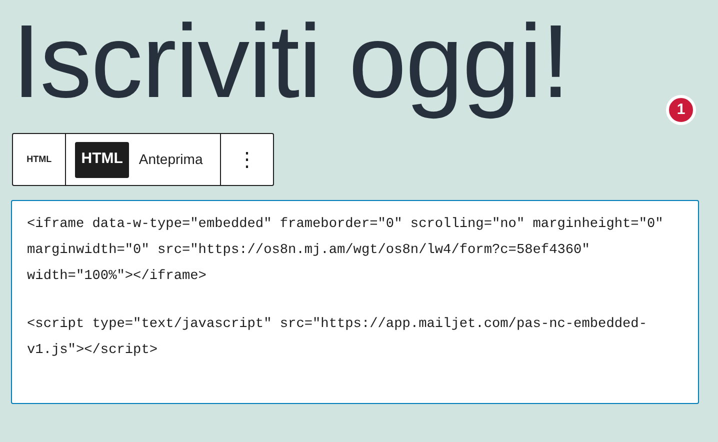  Describe the element at coordinates (246, 159) in the screenshot. I see `more-options-button: ⋮` at that location.